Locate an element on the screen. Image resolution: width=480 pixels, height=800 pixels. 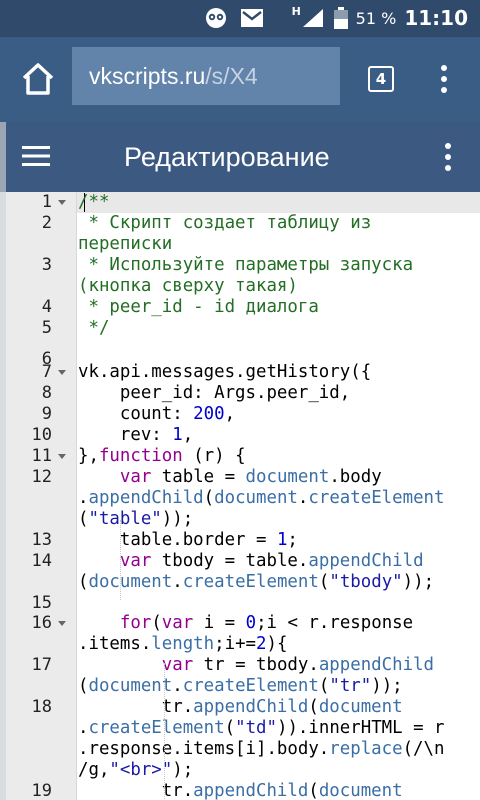
code-line: .appendChild(document.createElement is located at coordinates (261, 498).